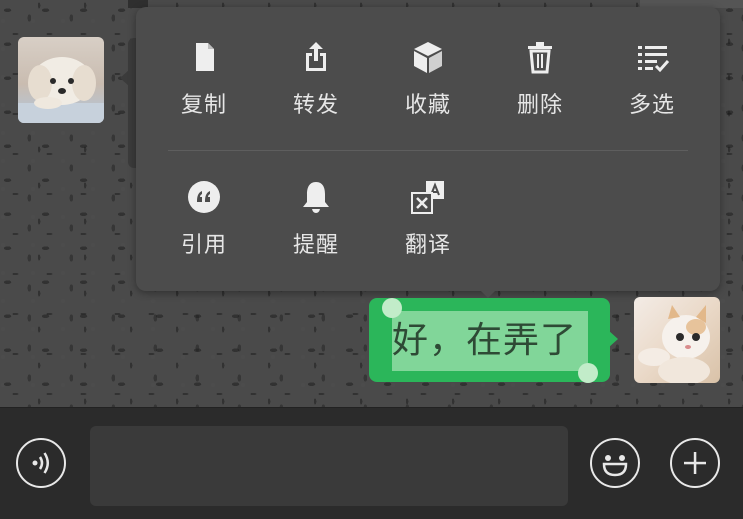 This screenshot has height=519, width=743. I want to click on plus-icon, so click(695, 463).